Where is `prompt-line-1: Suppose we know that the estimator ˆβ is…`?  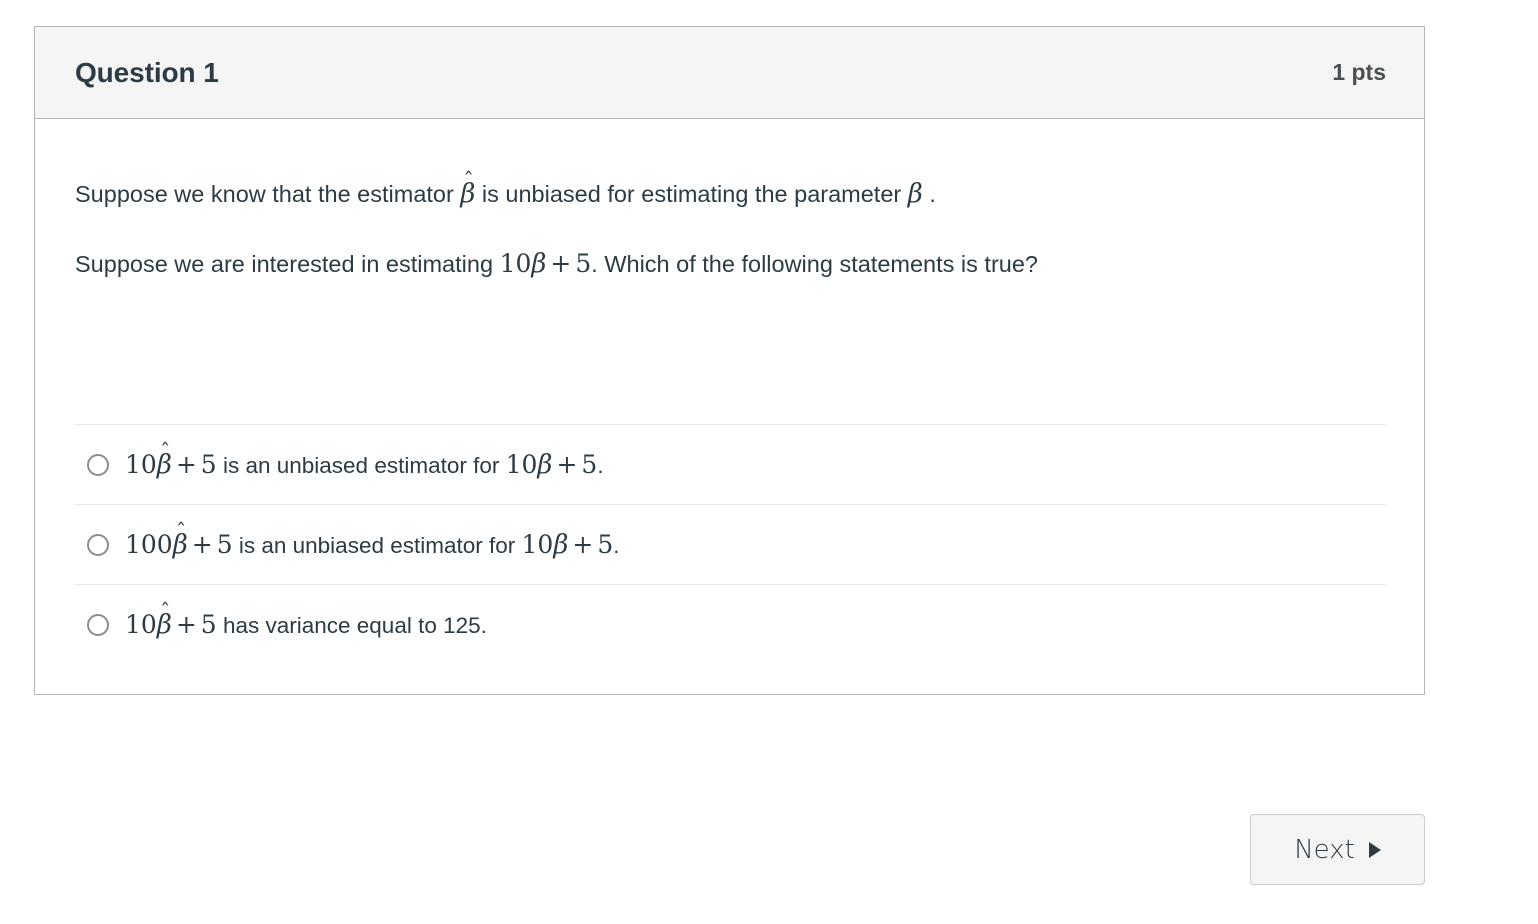 prompt-line-1: Suppose we know that the estimator ˆβ is… is located at coordinates (730, 210).